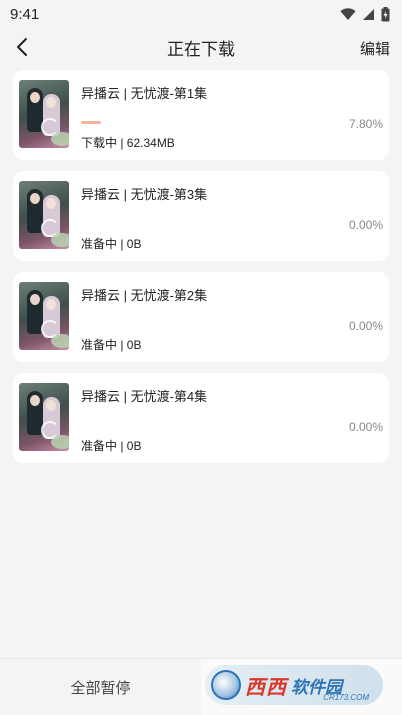 The height and width of the screenshot is (715, 402). Describe the element at coordinates (346, 697) in the screenshot. I see `watermark-url: CR173.COM` at that location.